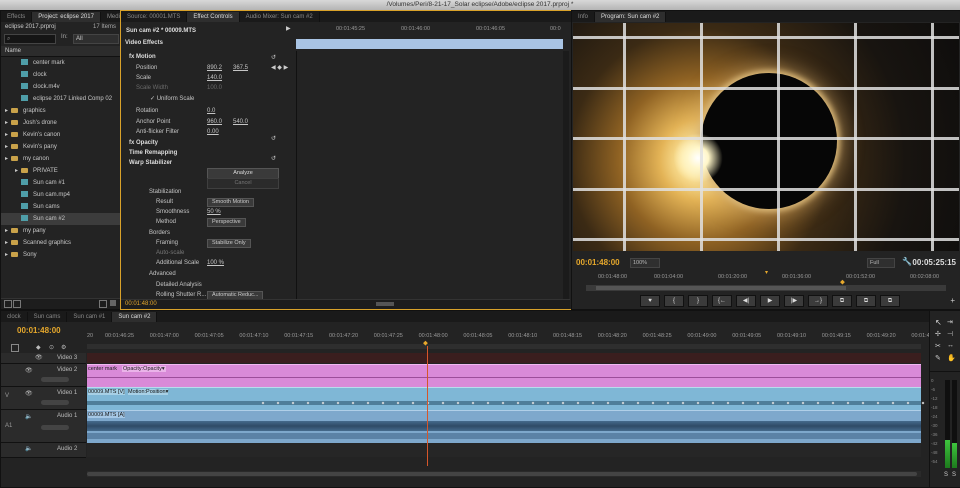 Image resolution: width=960 pixels, height=488 pixels. What do you see at coordinates (142, 57) in the screenshot?
I see `effect-row: fx Motion` at bounding box center [142, 57].